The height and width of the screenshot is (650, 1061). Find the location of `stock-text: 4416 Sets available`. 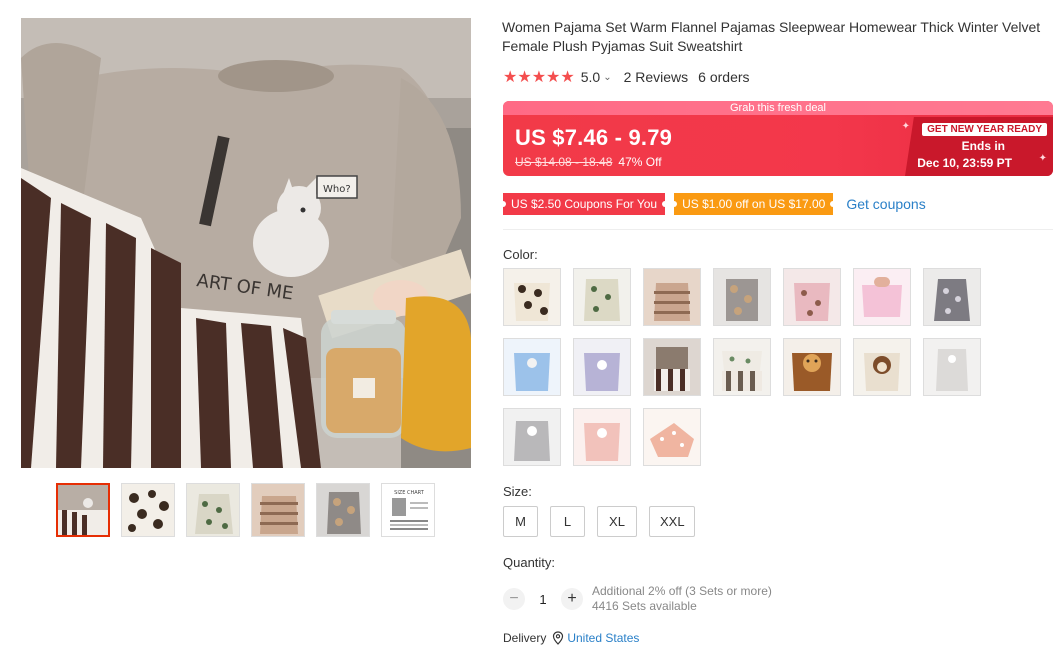

stock-text: 4416 Sets available is located at coordinates (644, 606).